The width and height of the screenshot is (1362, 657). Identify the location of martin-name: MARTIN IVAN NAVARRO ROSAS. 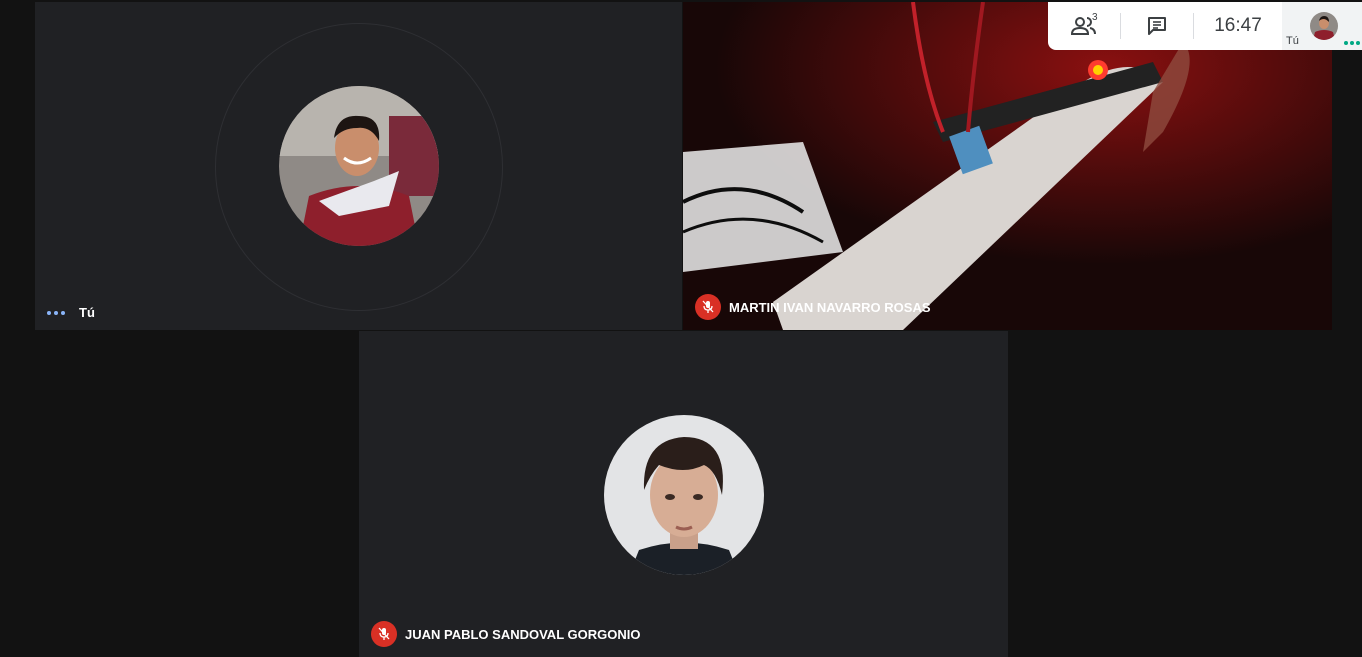
(830, 307).